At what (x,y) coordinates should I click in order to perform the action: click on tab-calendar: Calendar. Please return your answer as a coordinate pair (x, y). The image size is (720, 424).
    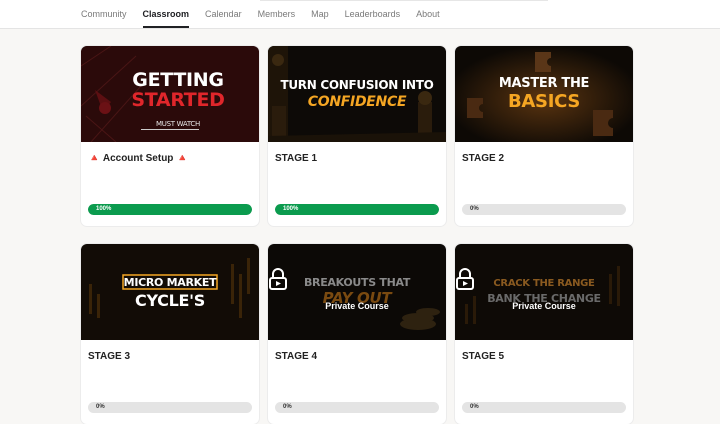
    Looking at the image, I should click on (223, 14).